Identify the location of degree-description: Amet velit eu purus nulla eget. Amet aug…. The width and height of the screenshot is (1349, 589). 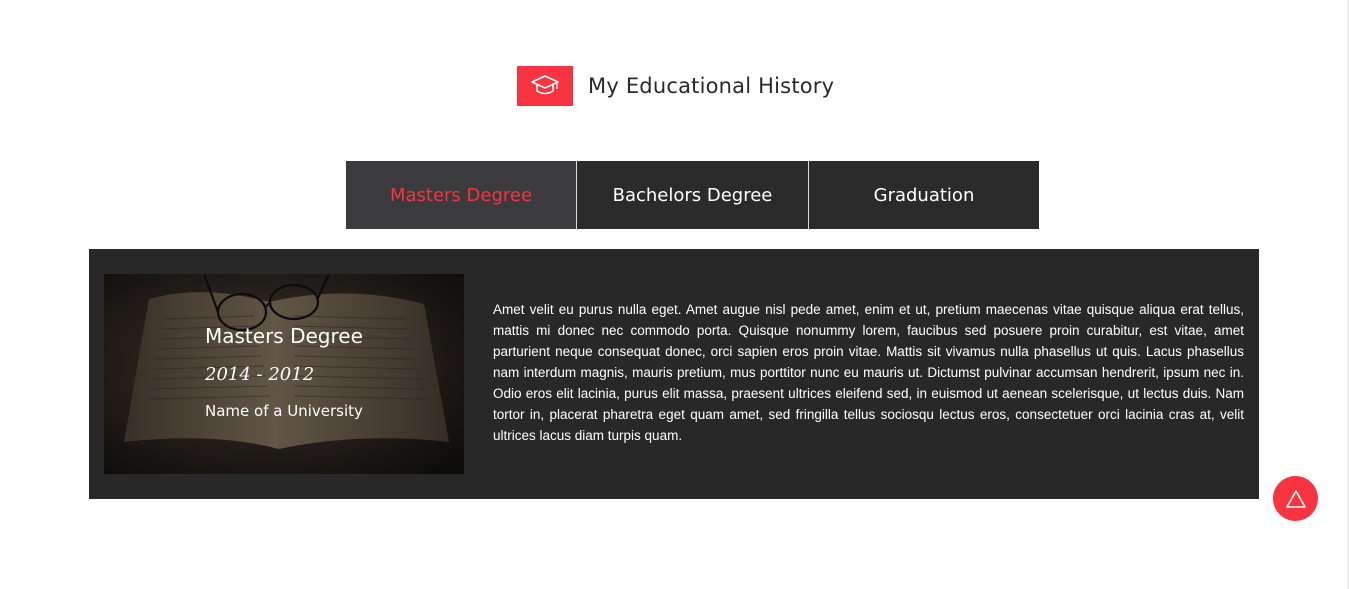
(868, 372).